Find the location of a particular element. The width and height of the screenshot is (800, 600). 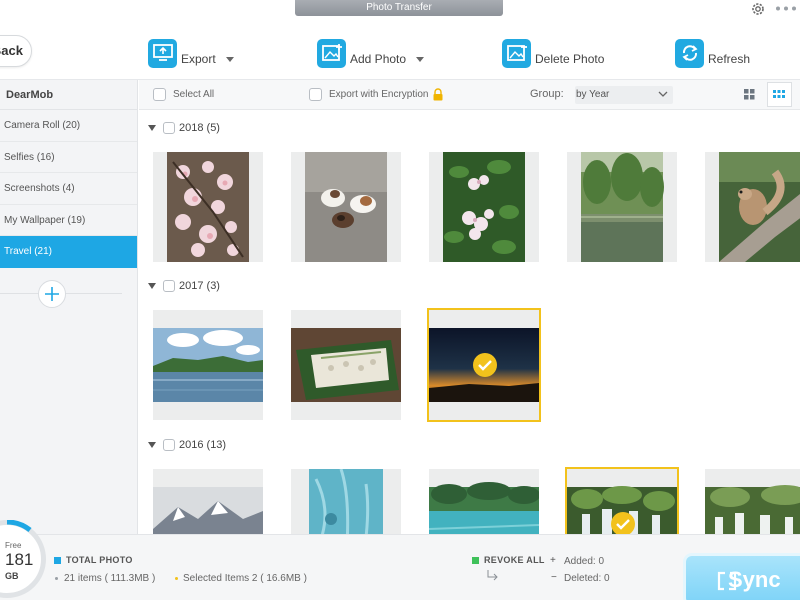

total-photo-label: TOTAL PHOTO is located at coordinates (99, 560).